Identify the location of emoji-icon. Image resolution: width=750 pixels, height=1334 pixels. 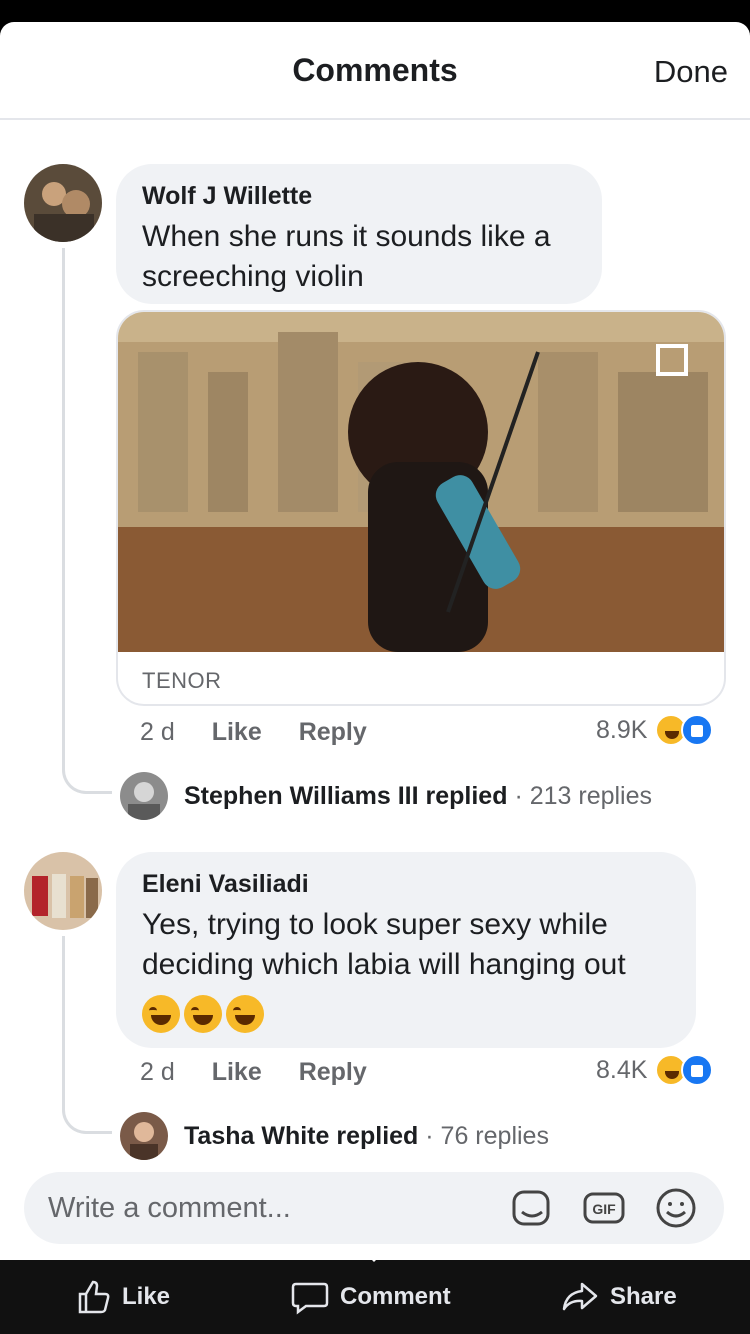
(676, 1208).